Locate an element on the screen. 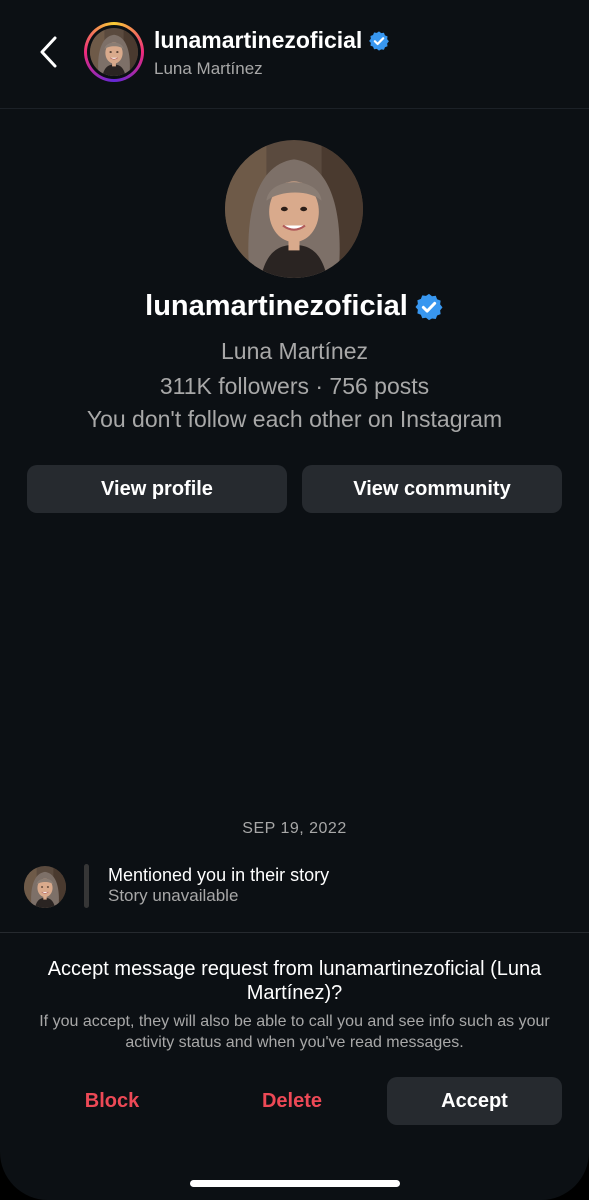  header-username-row: lunamartinezoficial is located at coordinates (272, 40).